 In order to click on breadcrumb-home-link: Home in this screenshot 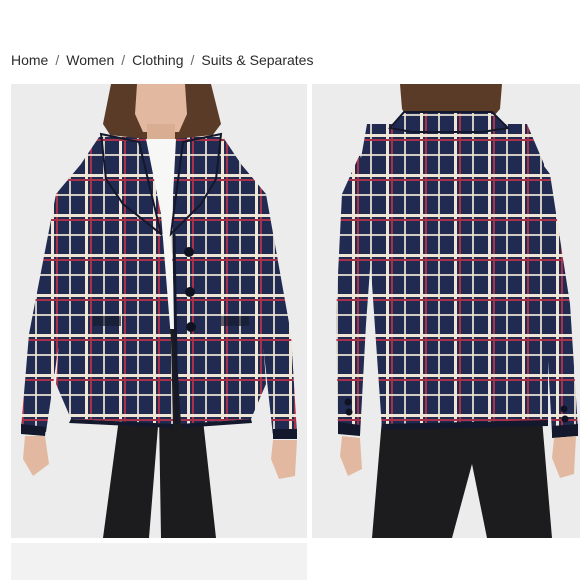, I will do `click(29, 60)`.